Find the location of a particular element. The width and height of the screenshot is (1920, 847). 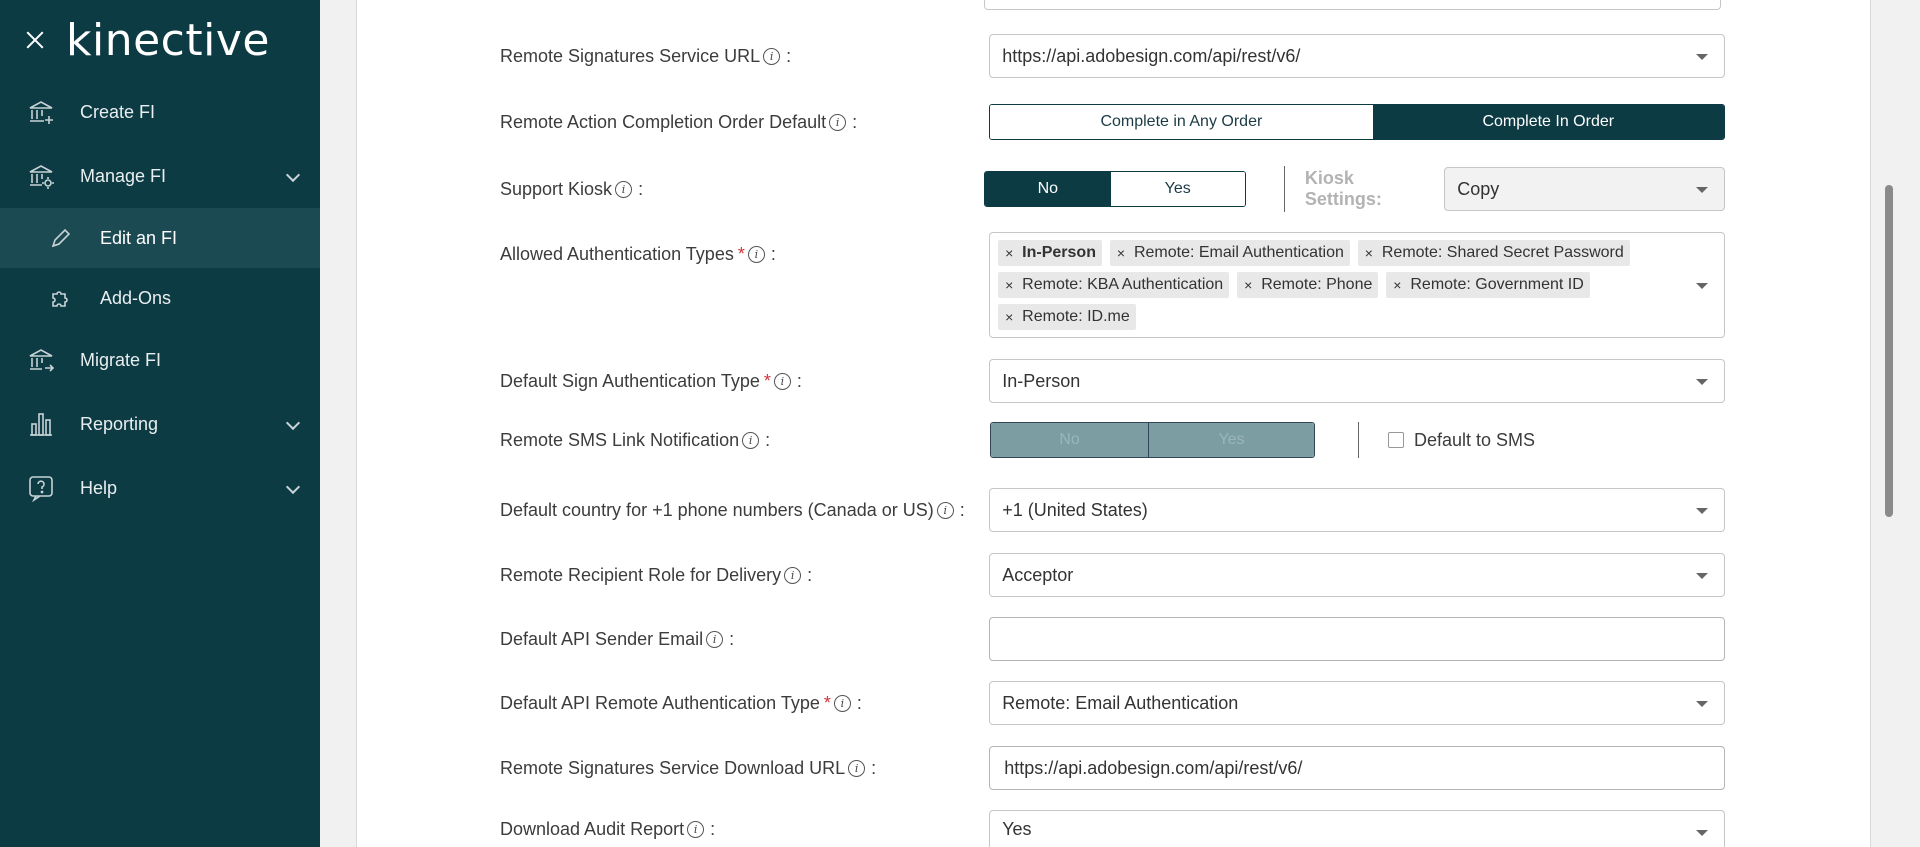

sidebar-item-edit-fi: Edit an FI is located at coordinates (160, 238).